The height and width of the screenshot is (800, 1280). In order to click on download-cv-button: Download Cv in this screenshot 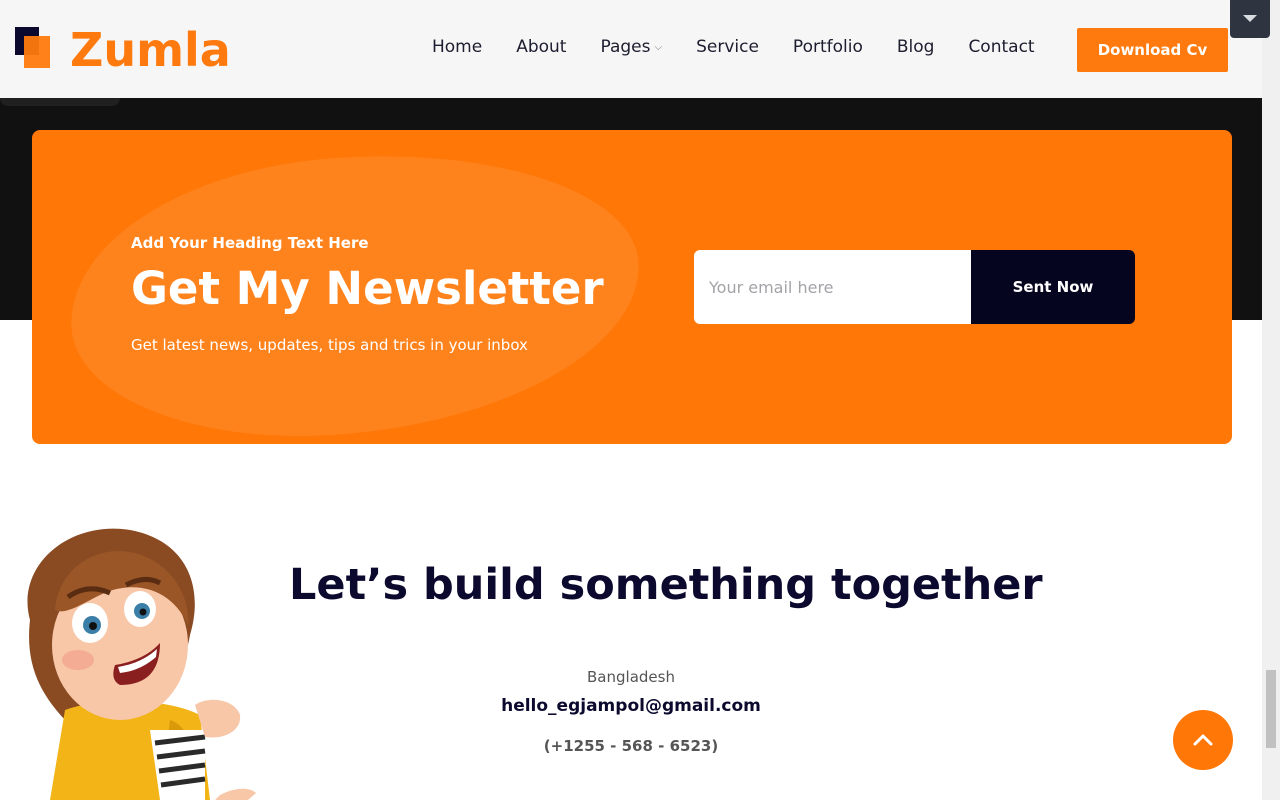, I will do `click(1152, 50)`.